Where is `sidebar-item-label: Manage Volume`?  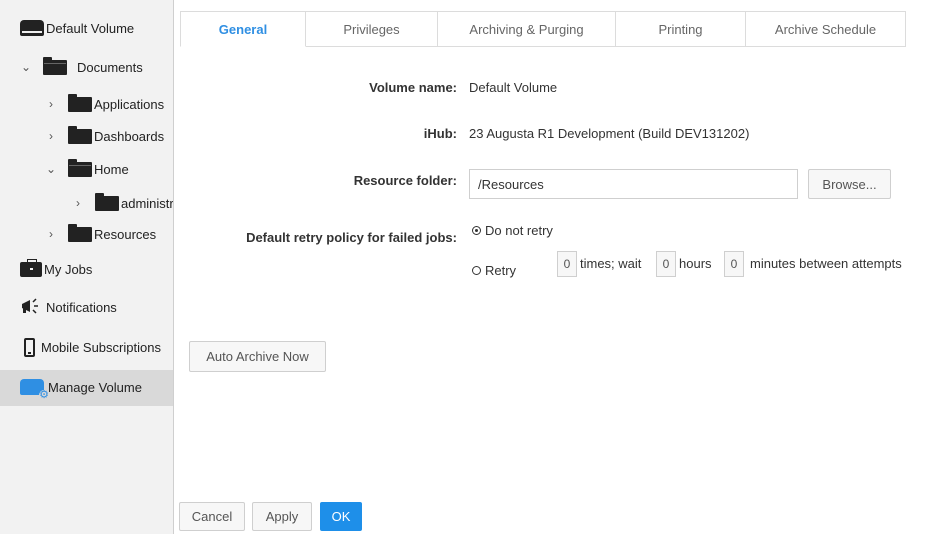 sidebar-item-label: Manage Volume is located at coordinates (95, 387).